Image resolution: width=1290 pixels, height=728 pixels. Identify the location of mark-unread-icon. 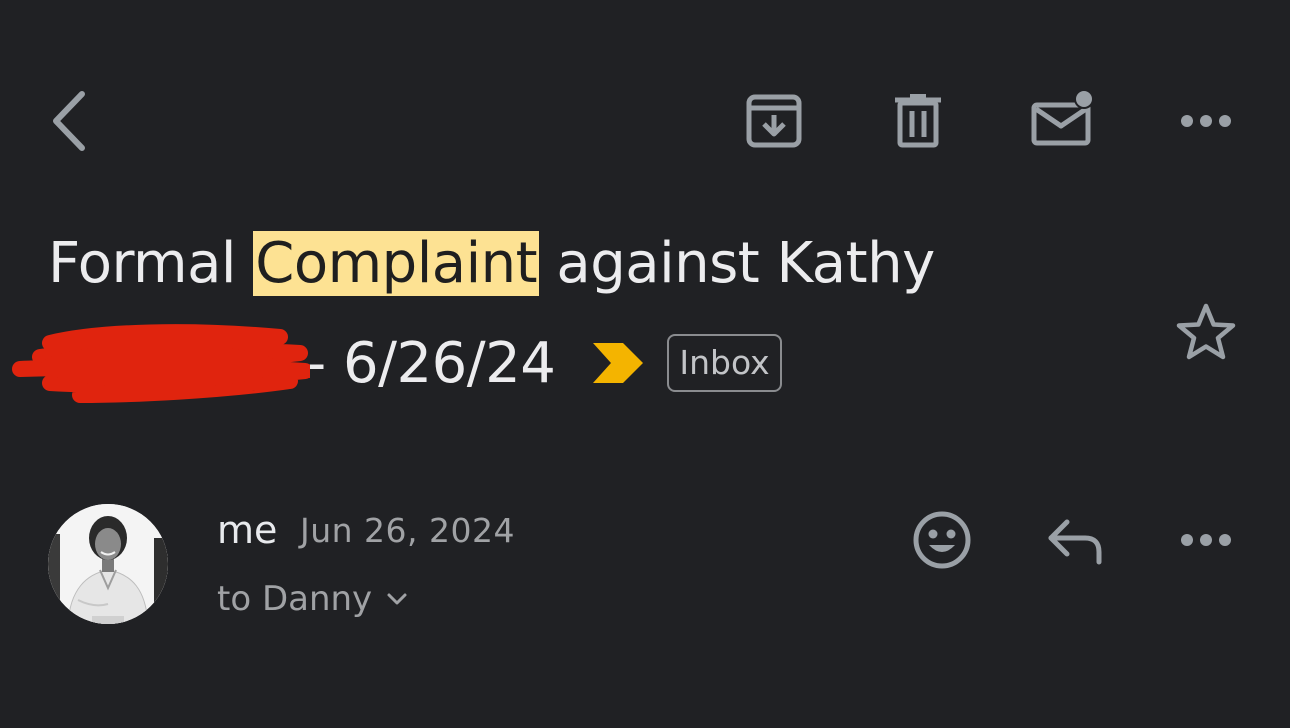
(1063, 119).